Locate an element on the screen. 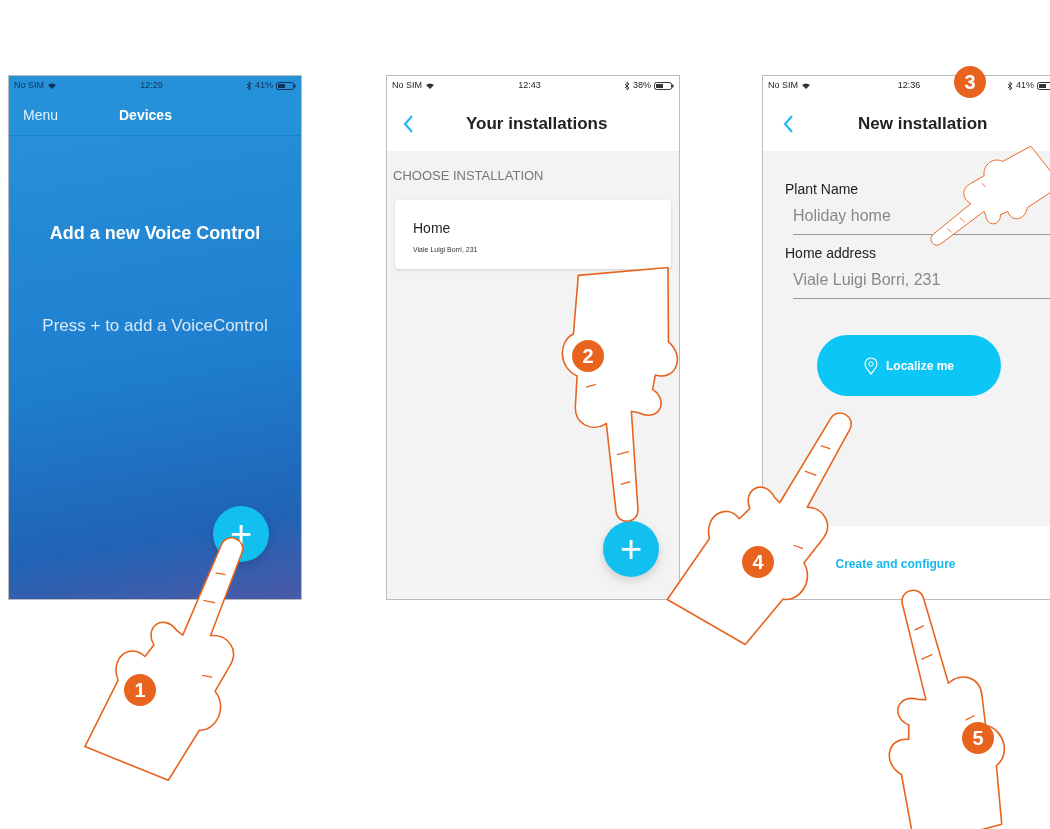 This screenshot has width=1050, height=829. screen-title: Your installations is located at coordinates (537, 123).